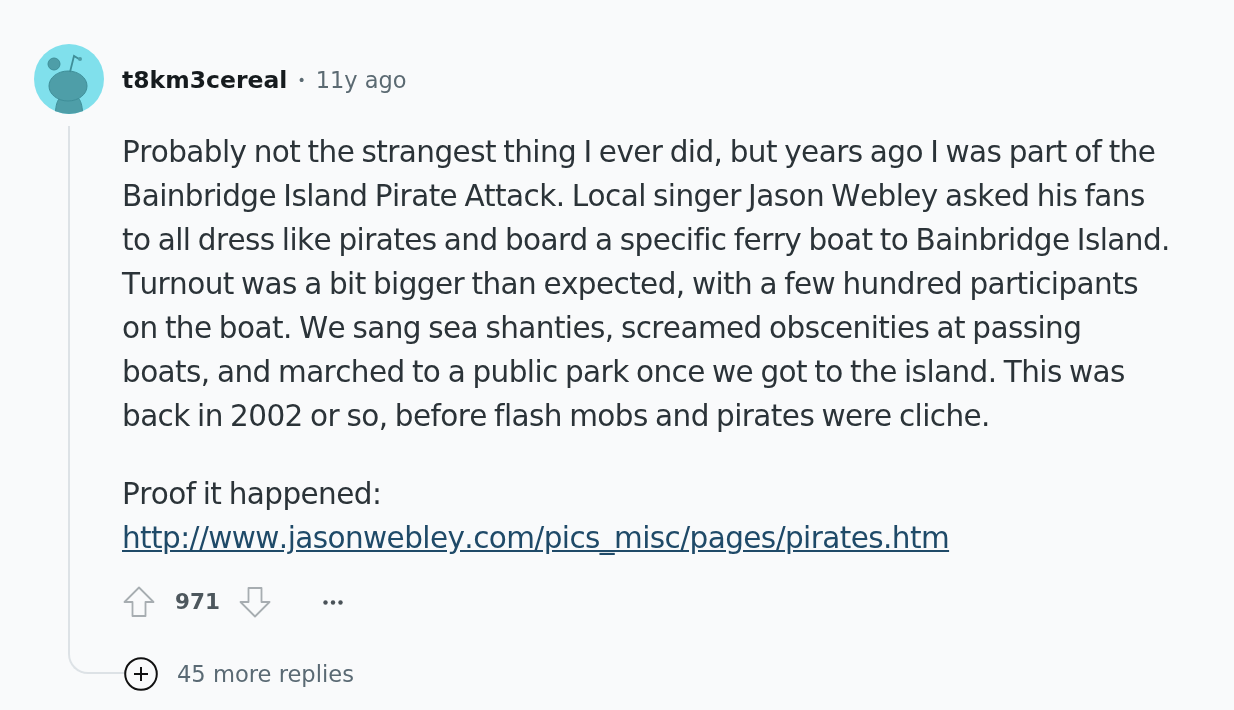  Describe the element at coordinates (332, 602) in the screenshot. I see `more-options-icon` at that location.